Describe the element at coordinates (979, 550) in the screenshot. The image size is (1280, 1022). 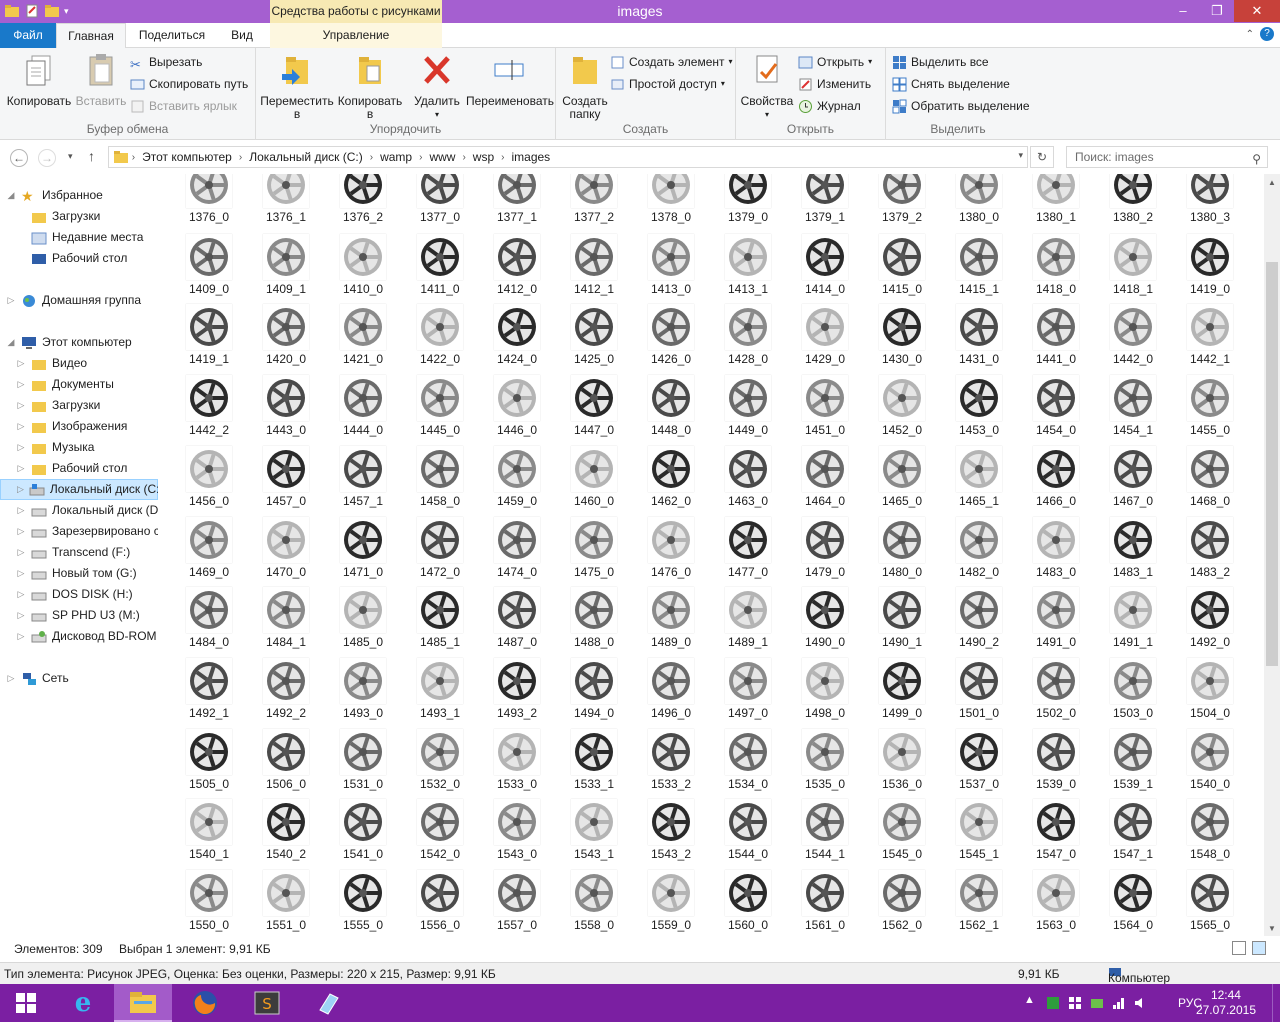
I see `file-thumbnail: 1482_0` at that location.